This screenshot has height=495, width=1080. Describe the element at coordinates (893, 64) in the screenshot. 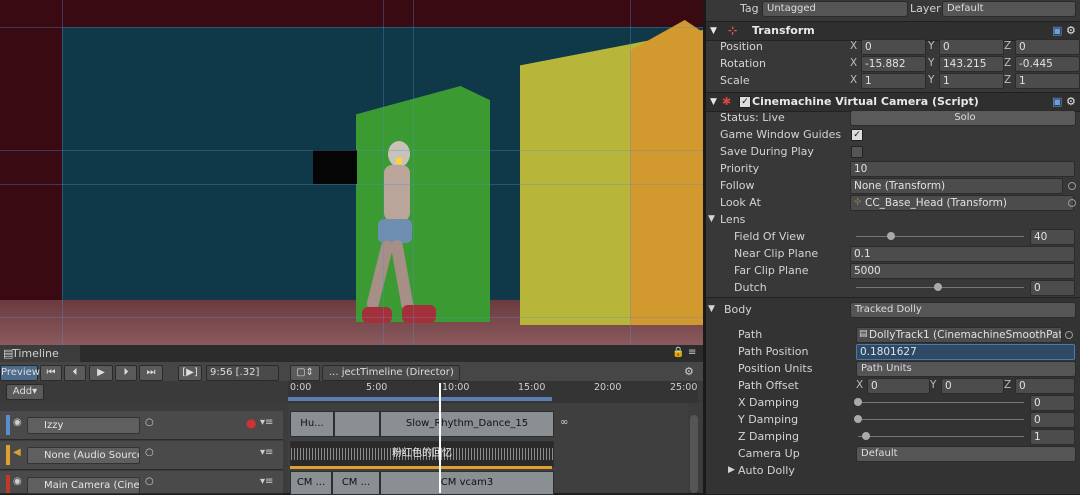

I see `rotation-x-field: -15.882` at that location.